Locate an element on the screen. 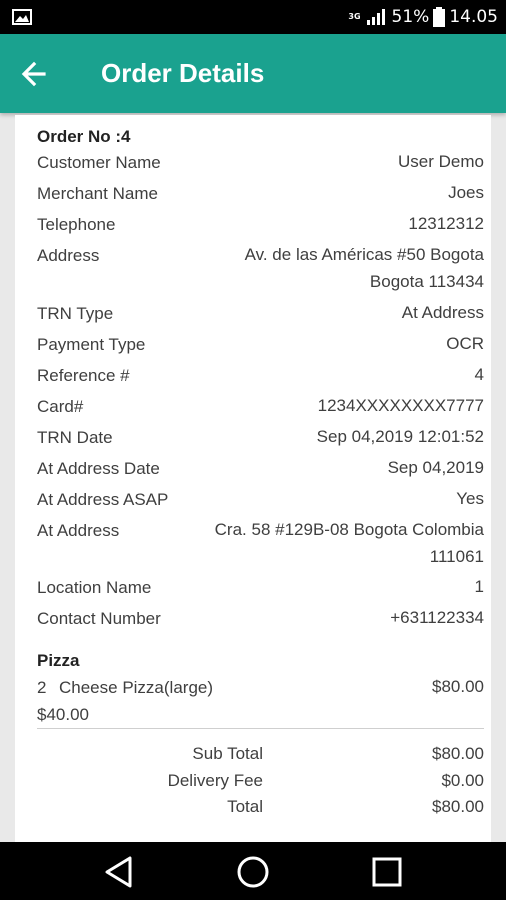 This screenshot has width=506, height=900. detail-value: User Demo is located at coordinates (441, 161).